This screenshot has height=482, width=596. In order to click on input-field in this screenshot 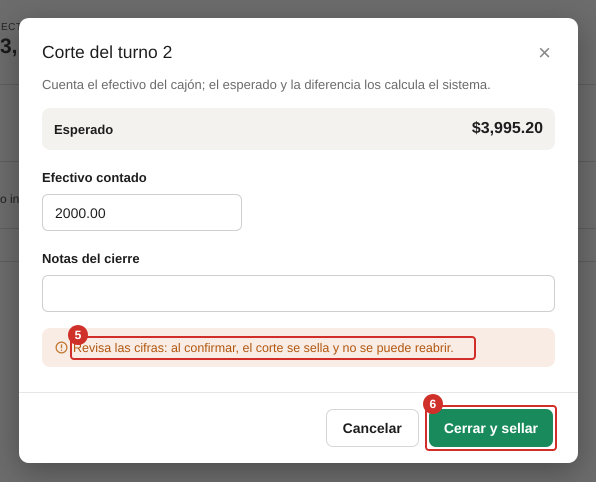, I will do `click(298, 293)`.